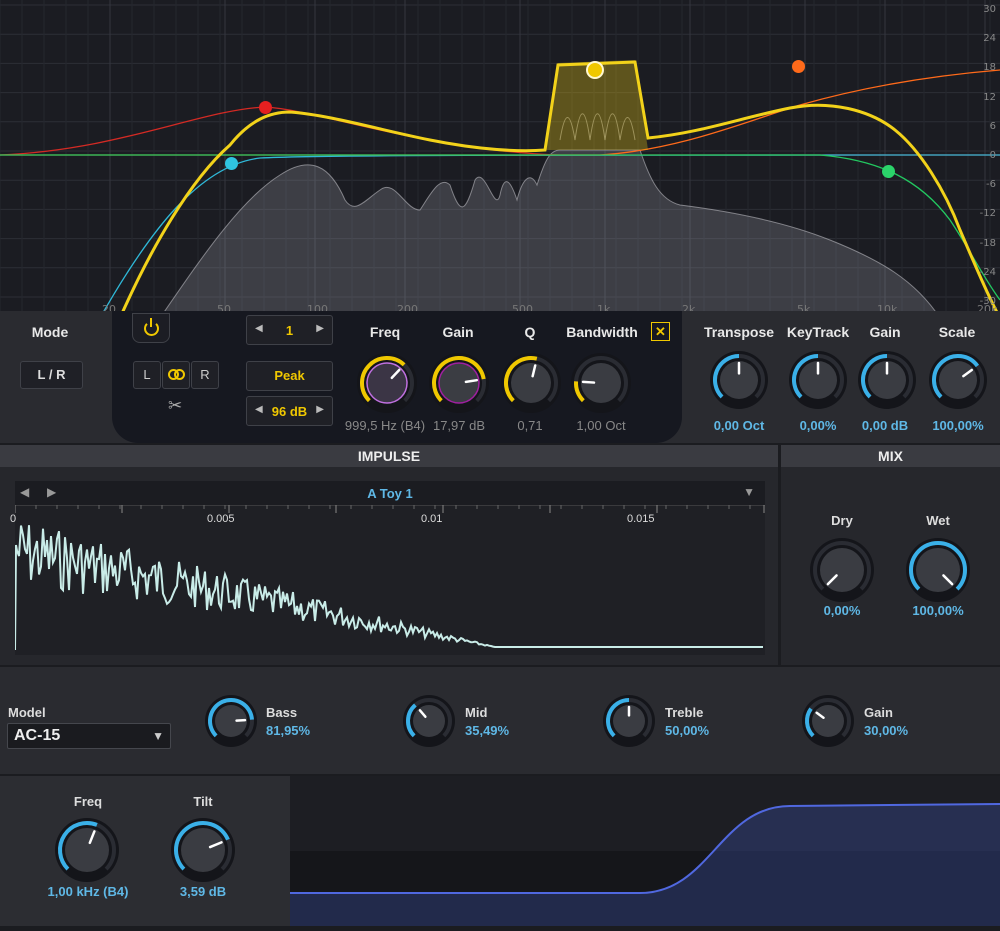 The image size is (1000, 931). I want to click on dry-knob, so click(842, 572).